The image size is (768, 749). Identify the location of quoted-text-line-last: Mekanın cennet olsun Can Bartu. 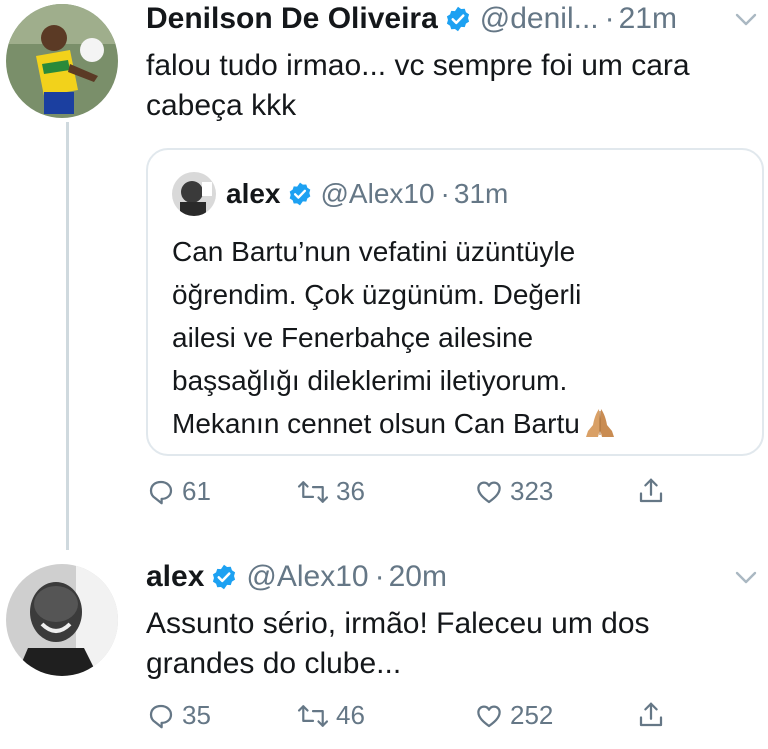
(457, 423).